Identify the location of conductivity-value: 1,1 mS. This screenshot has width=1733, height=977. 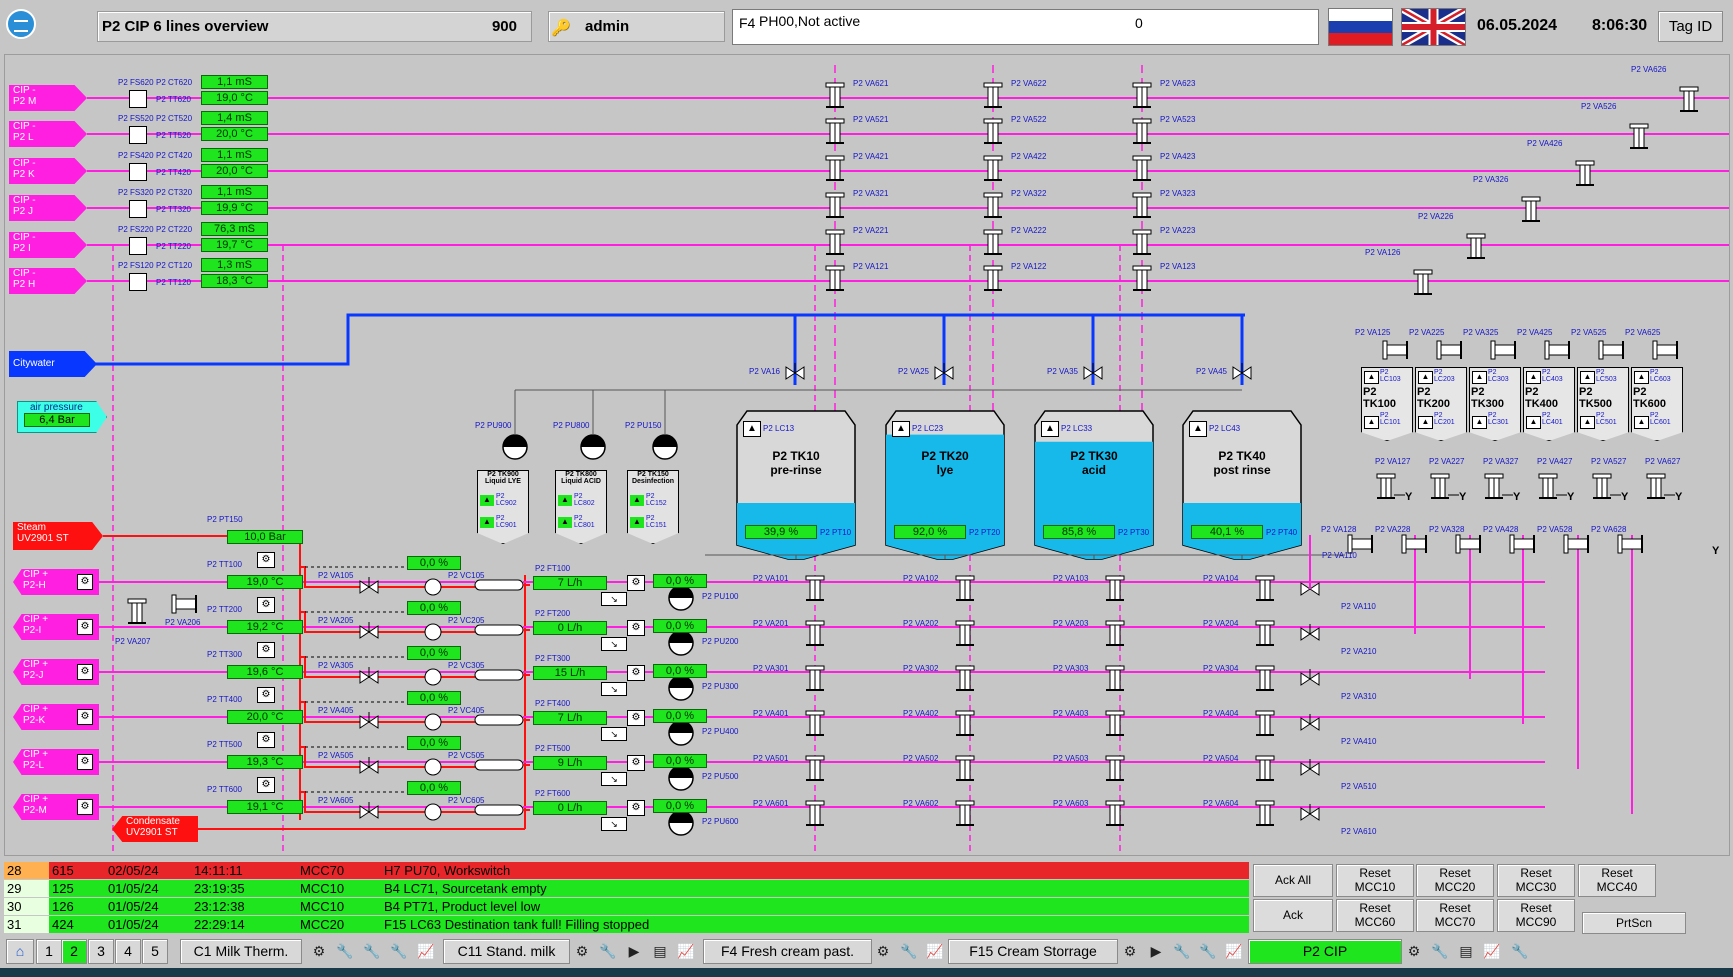
(234, 192).